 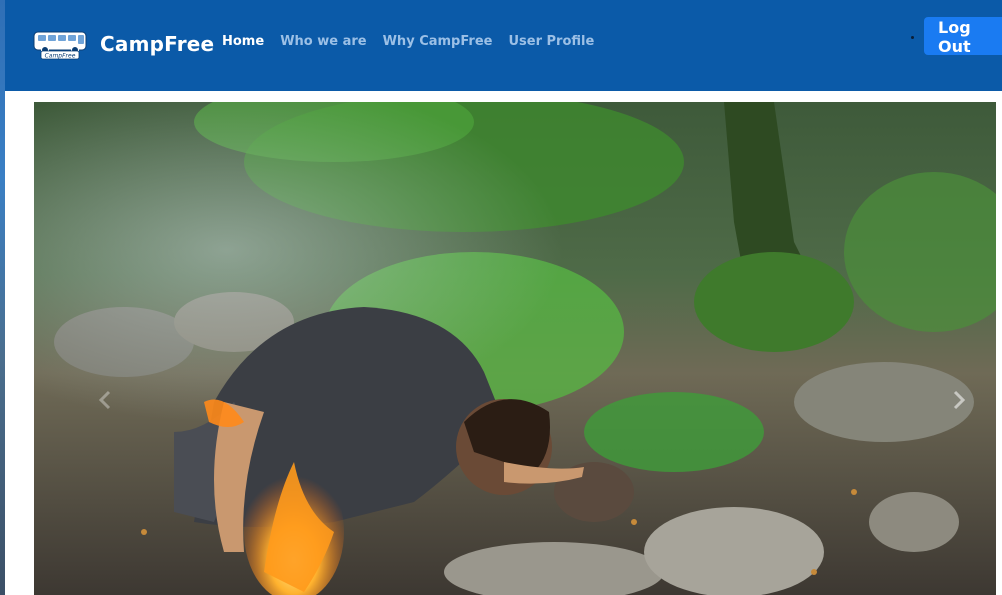 I want to click on nav-link-home: Home, so click(x=243, y=41).